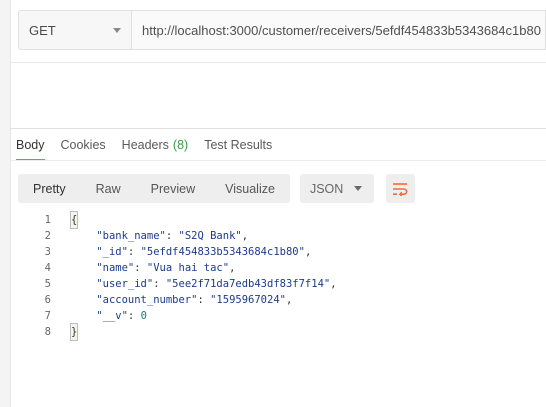 This screenshot has height=407, width=546. I want to click on tab-test-results: Test Results, so click(238, 145).